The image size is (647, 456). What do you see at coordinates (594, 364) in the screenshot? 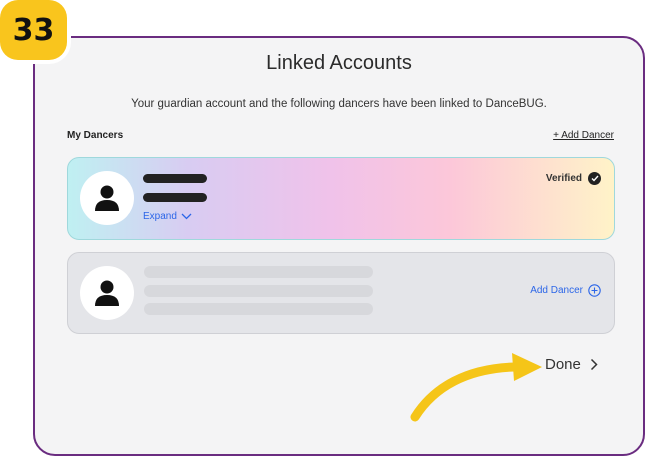
I see `chevron-right-icon` at bounding box center [594, 364].